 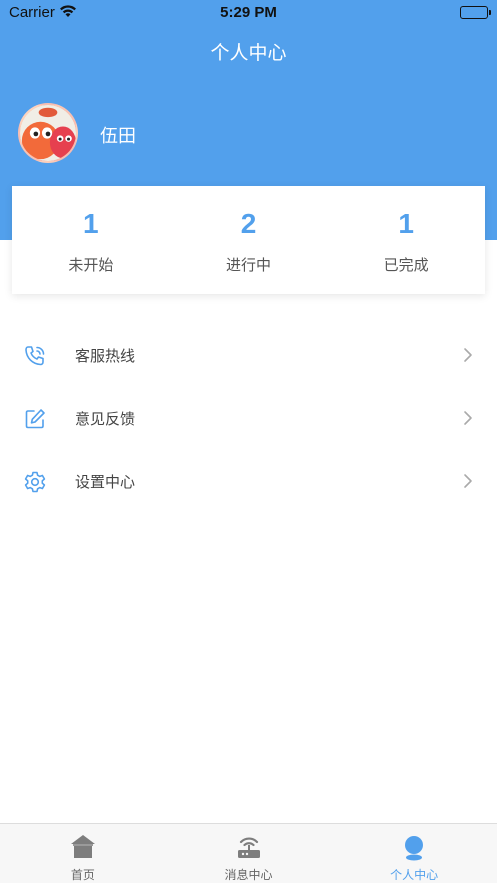 What do you see at coordinates (249, 847) in the screenshot?
I see `router-icon` at bounding box center [249, 847].